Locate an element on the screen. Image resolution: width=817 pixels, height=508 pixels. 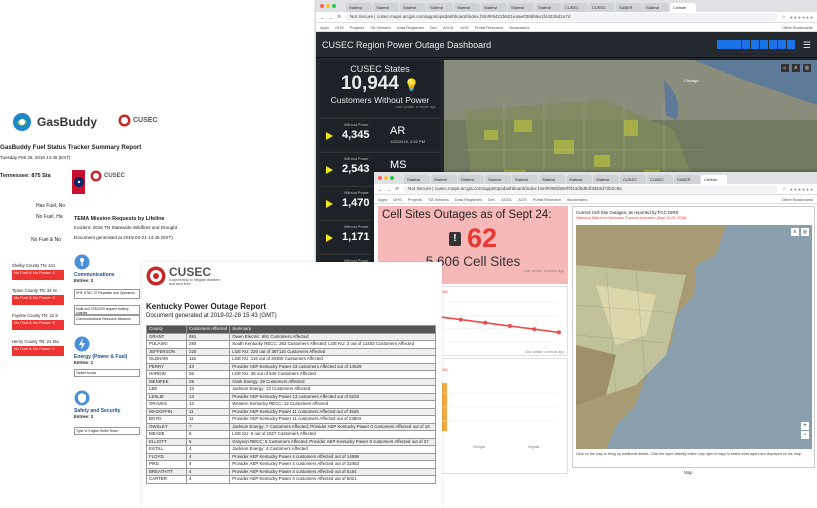
coastline-map is located at coordinates (694, 337).